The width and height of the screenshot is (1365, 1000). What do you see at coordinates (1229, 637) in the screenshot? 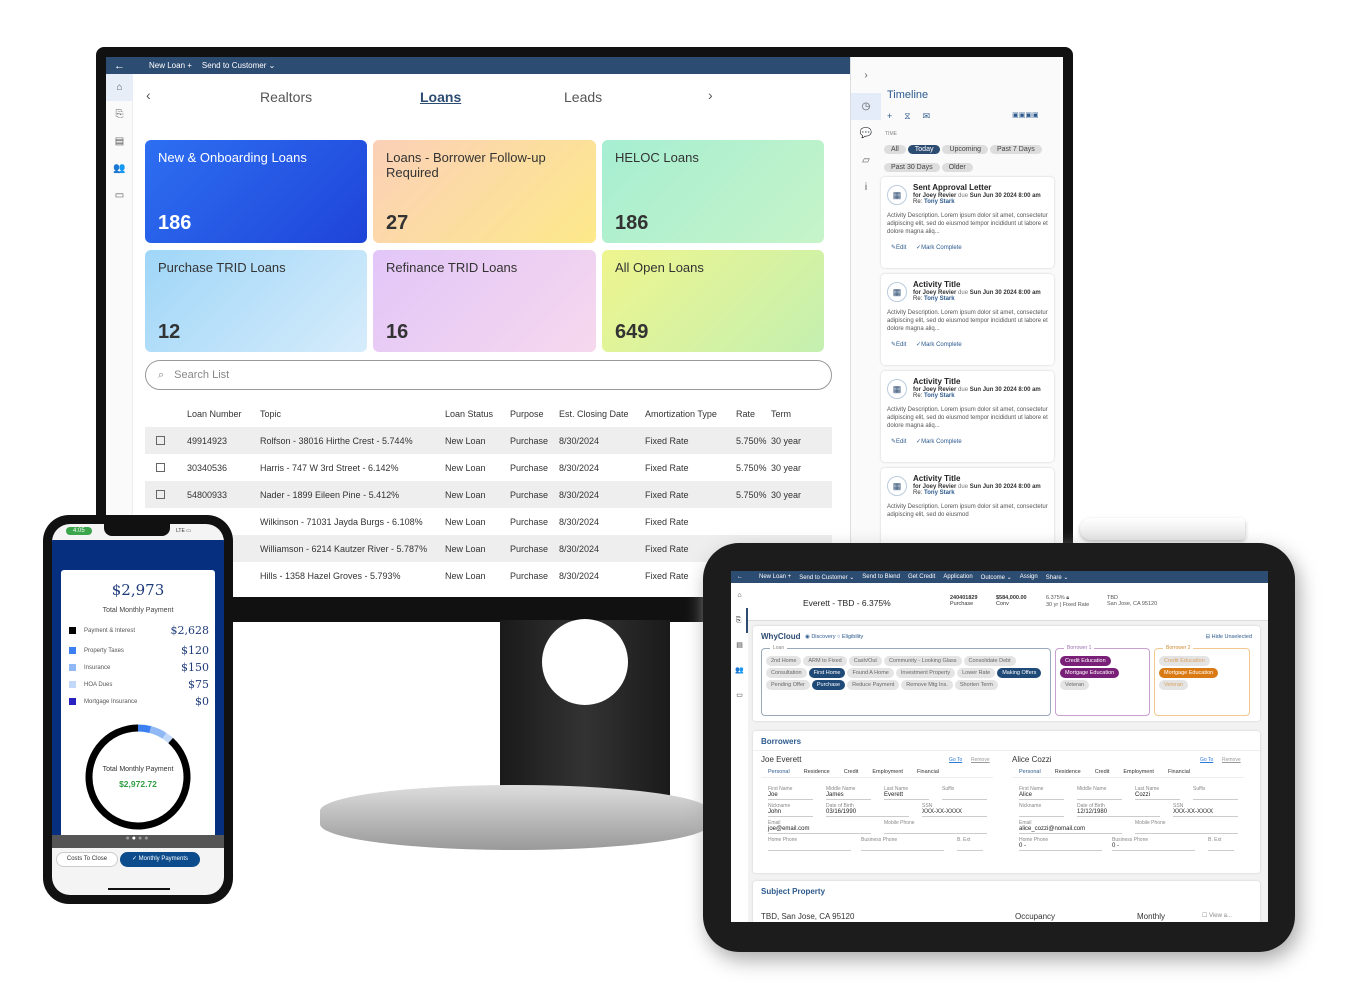
I see `hide-unselected-toggle: ⊟ Hide Unselected` at bounding box center [1229, 637].